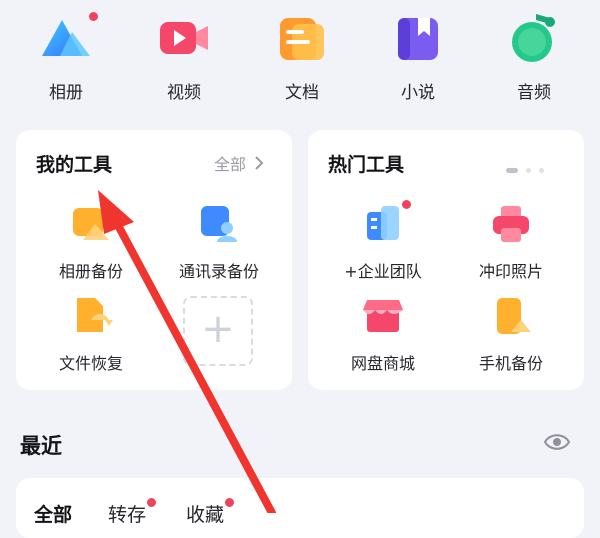 The height and width of the screenshot is (538, 600). I want to click on album-backup-icon, so click(91, 224).